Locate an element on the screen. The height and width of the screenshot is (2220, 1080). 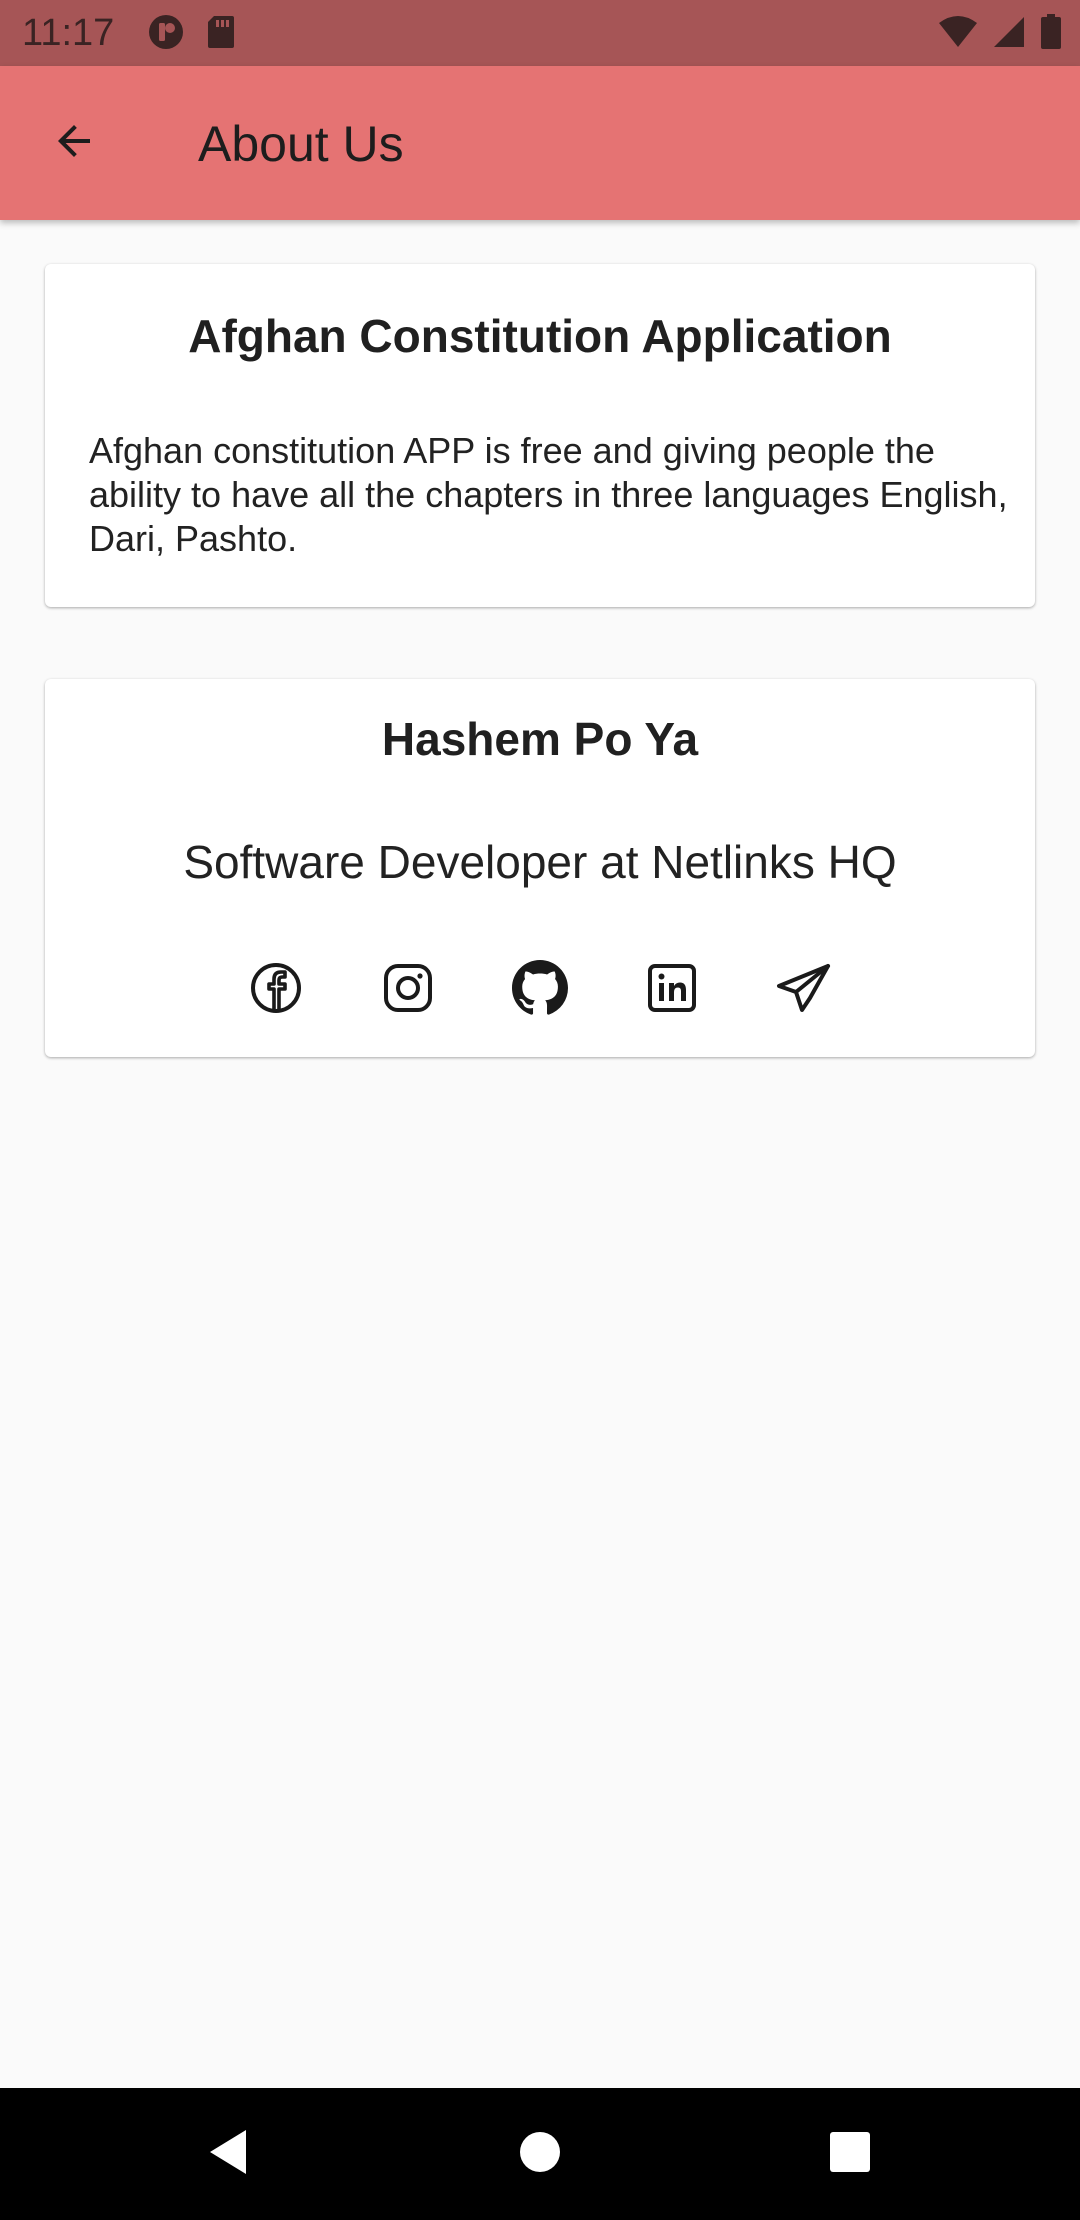
battery-icon is located at coordinates (1051, 34).